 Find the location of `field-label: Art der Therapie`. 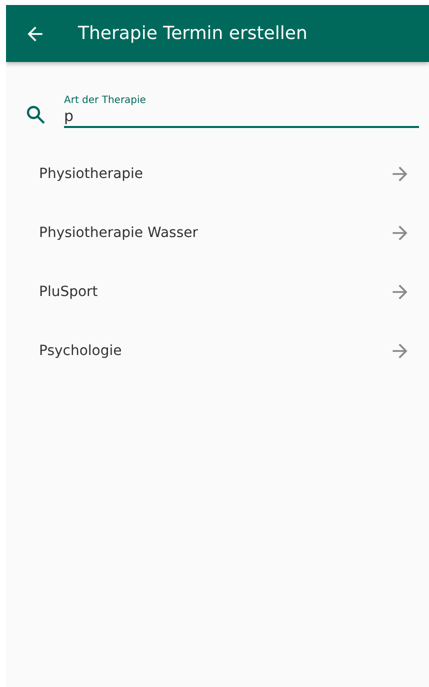

field-label: Art der Therapie is located at coordinates (105, 100).